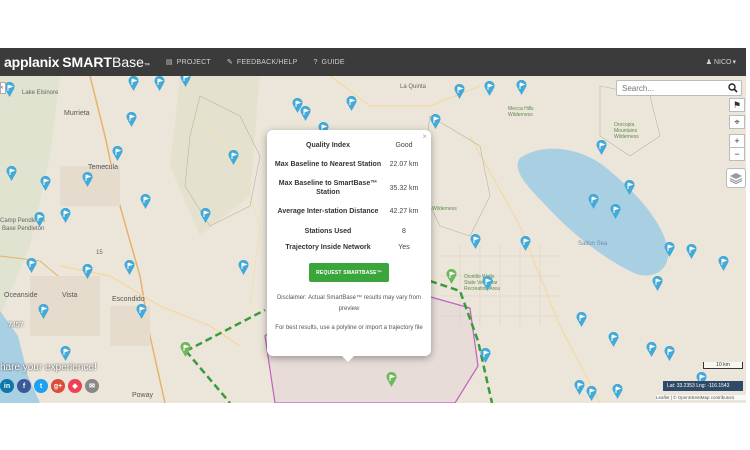 The height and width of the screenshot is (450, 750). Describe the element at coordinates (77, 62) in the screenshot. I see `applanix-logo: applanix SMART Base ™` at that location.